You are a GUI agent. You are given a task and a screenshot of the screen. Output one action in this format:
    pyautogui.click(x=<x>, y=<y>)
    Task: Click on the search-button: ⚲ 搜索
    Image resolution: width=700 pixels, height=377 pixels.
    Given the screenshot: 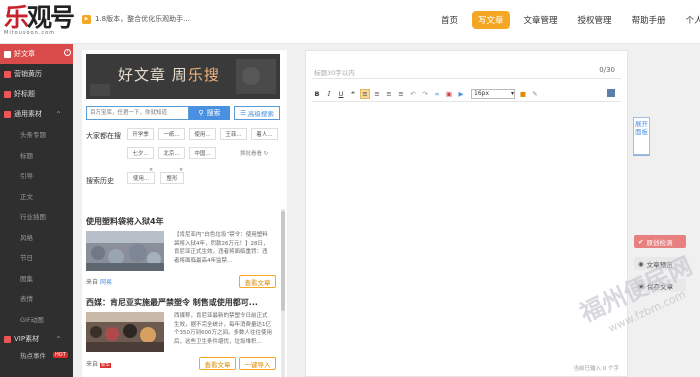 What is the action you would take?
    pyautogui.click(x=209, y=113)
    